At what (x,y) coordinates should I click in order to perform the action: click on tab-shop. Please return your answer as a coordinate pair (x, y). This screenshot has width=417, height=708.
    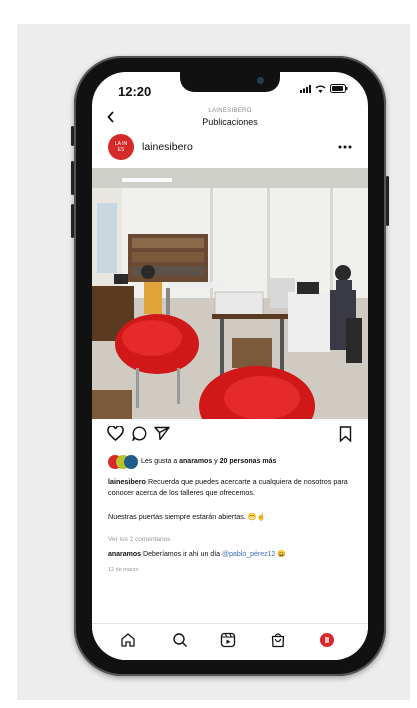
    Looking at the image, I should click on (278, 642).